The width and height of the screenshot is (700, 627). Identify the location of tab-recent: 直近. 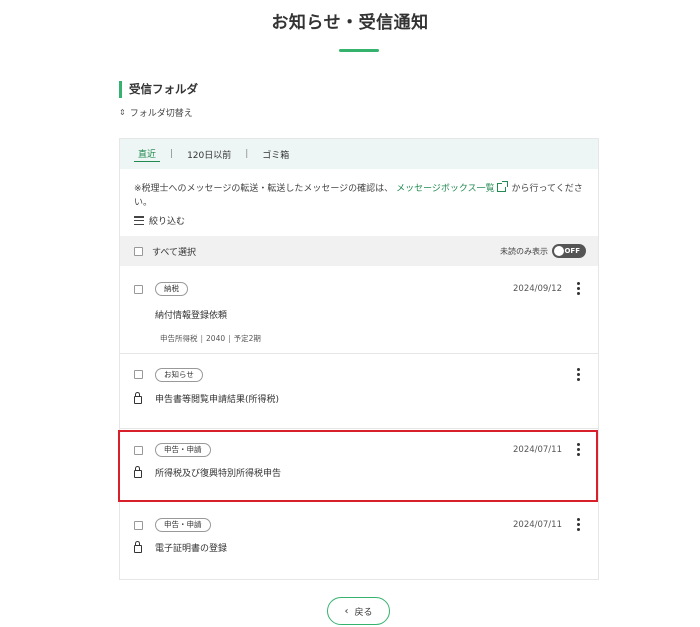
(147, 154).